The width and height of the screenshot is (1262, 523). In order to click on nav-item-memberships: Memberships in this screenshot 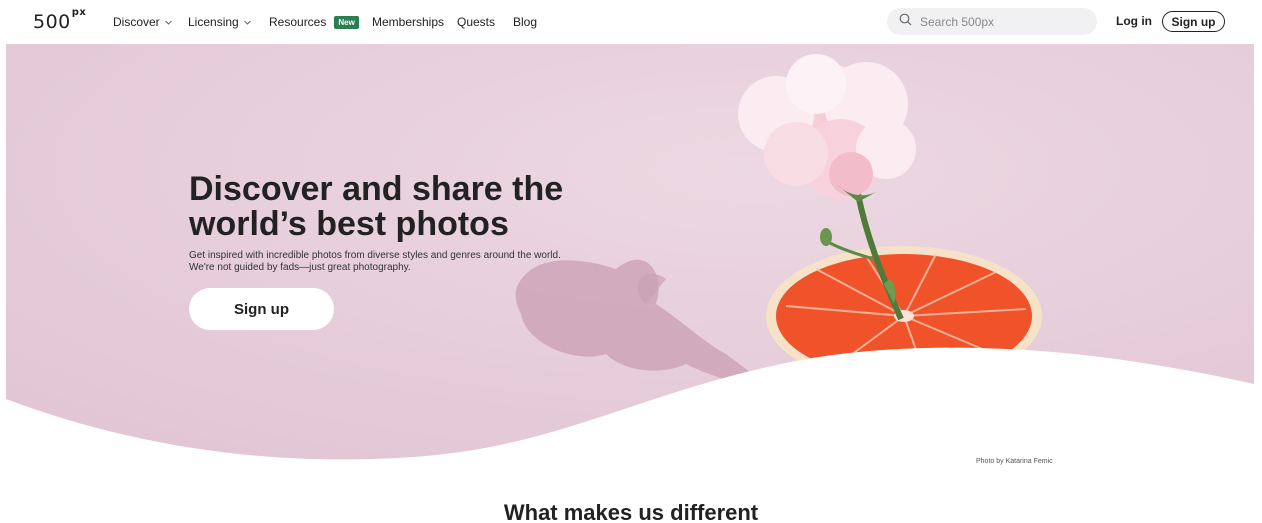, I will do `click(408, 22)`.